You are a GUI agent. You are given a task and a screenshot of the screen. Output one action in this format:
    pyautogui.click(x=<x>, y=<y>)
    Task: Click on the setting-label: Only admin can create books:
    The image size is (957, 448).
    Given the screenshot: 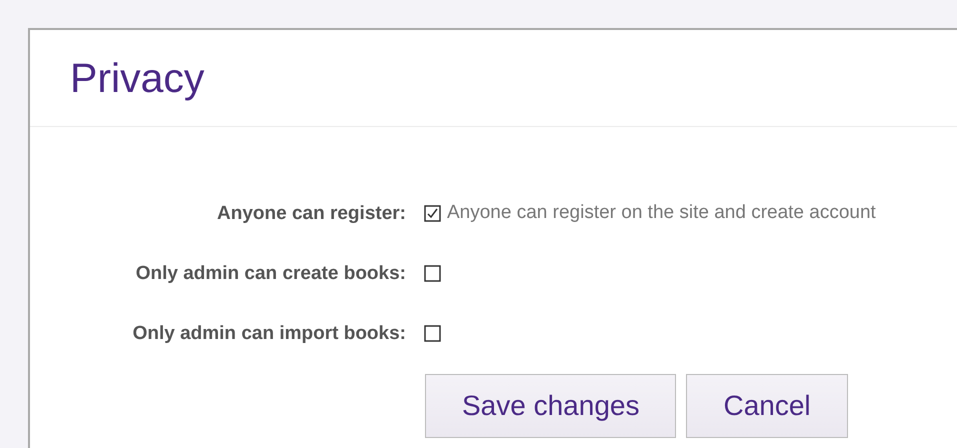 What is the action you would take?
    pyautogui.click(x=270, y=274)
    